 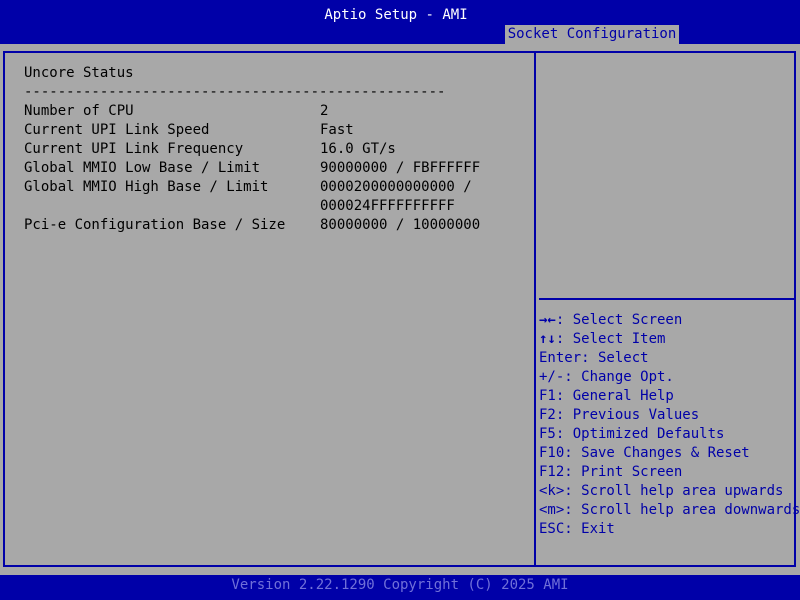 I want to click on arrows-left-right-icon: →←, so click(x=547, y=320).